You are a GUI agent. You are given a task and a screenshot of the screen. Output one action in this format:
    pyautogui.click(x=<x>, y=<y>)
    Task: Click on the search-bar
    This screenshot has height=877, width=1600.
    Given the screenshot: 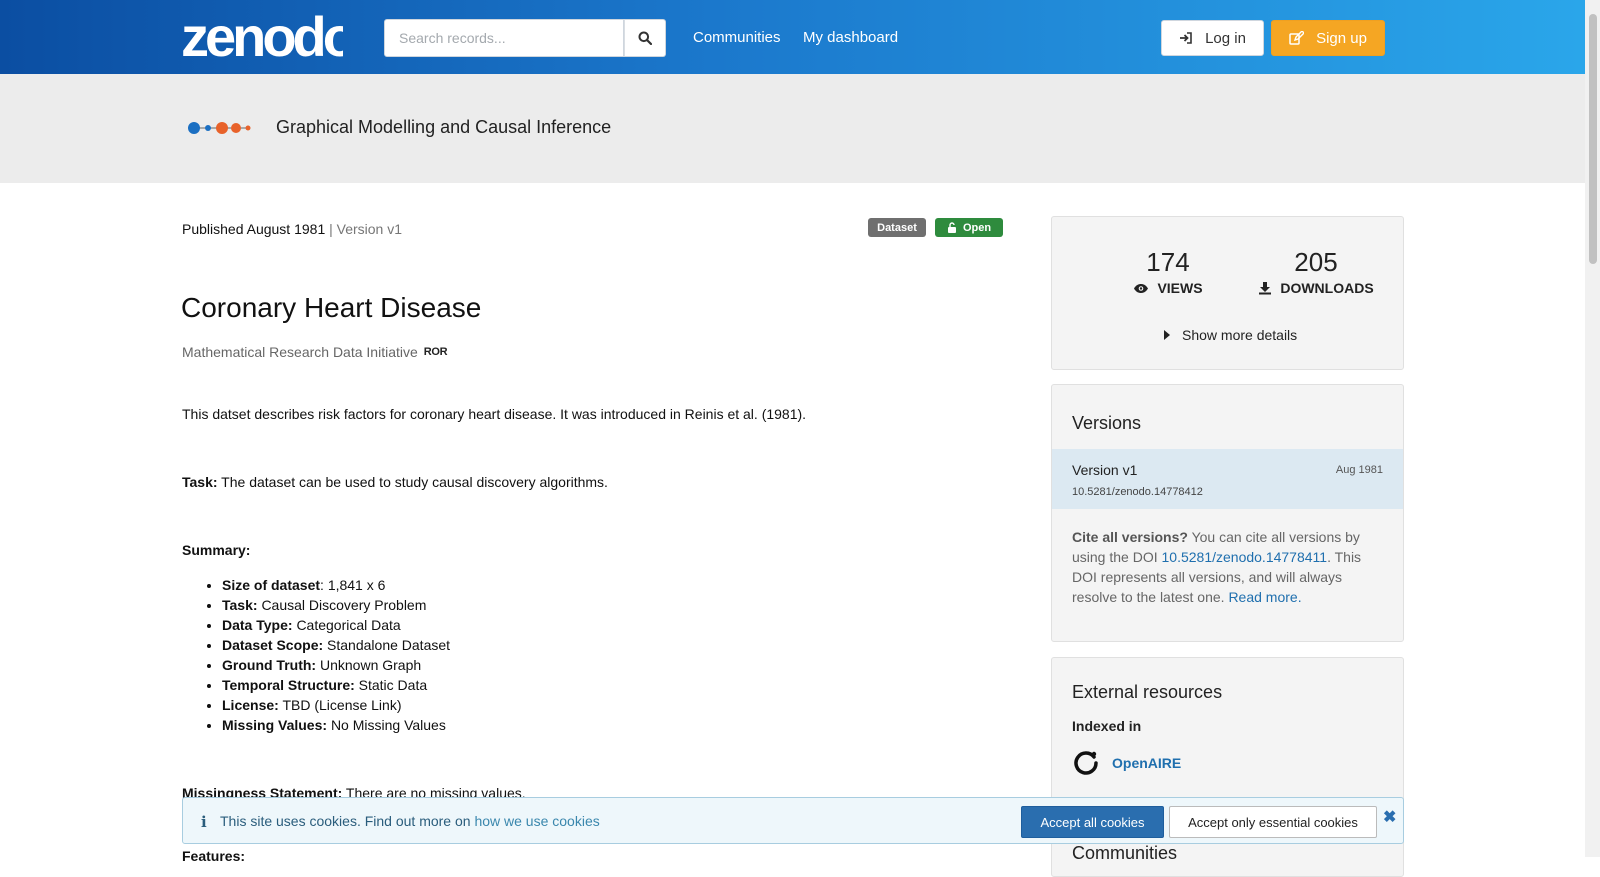 What is the action you would take?
    pyautogui.click(x=525, y=38)
    